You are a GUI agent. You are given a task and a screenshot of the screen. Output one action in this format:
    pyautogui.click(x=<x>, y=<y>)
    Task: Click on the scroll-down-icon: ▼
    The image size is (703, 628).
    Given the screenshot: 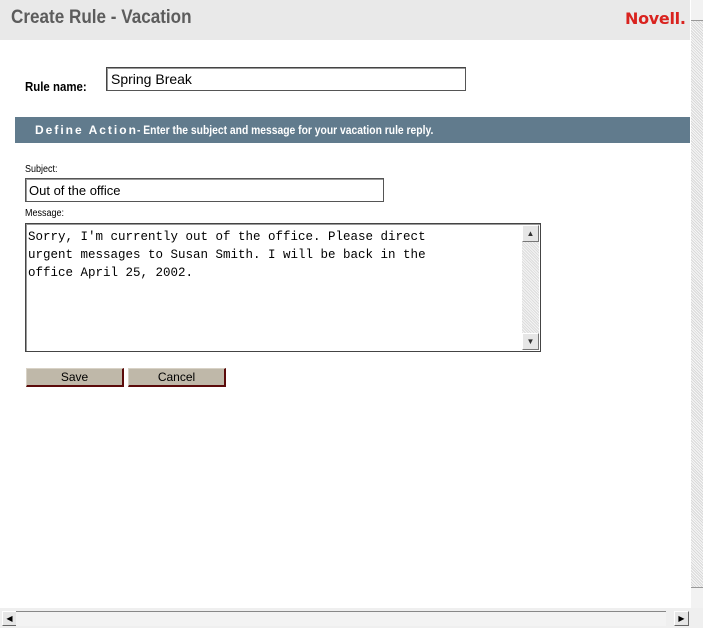 What is the action you would take?
    pyautogui.click(x=530, y=341)
    